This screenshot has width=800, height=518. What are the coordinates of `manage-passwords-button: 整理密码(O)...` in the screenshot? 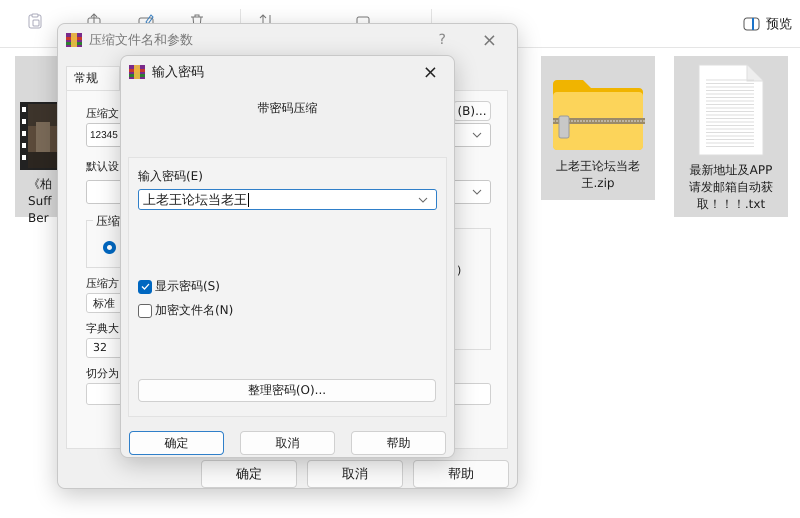 It's located at (287, 390).